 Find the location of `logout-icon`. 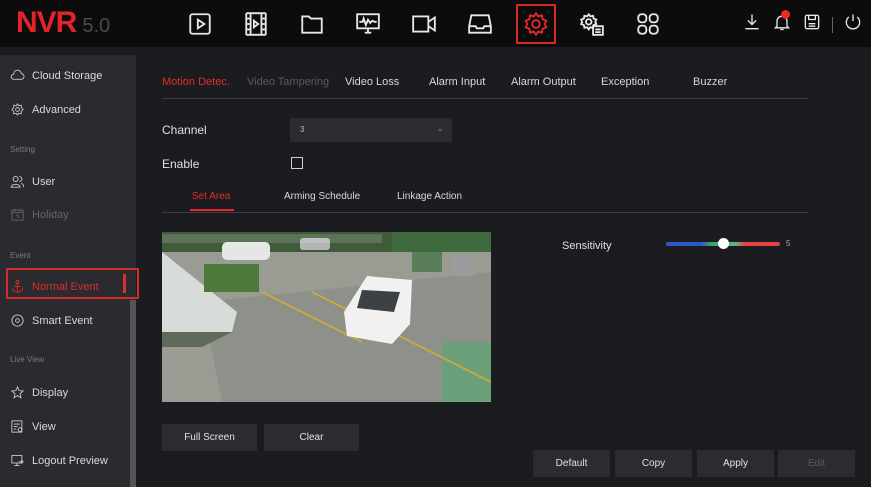

logout-icon is located at coordinates (17, 460).